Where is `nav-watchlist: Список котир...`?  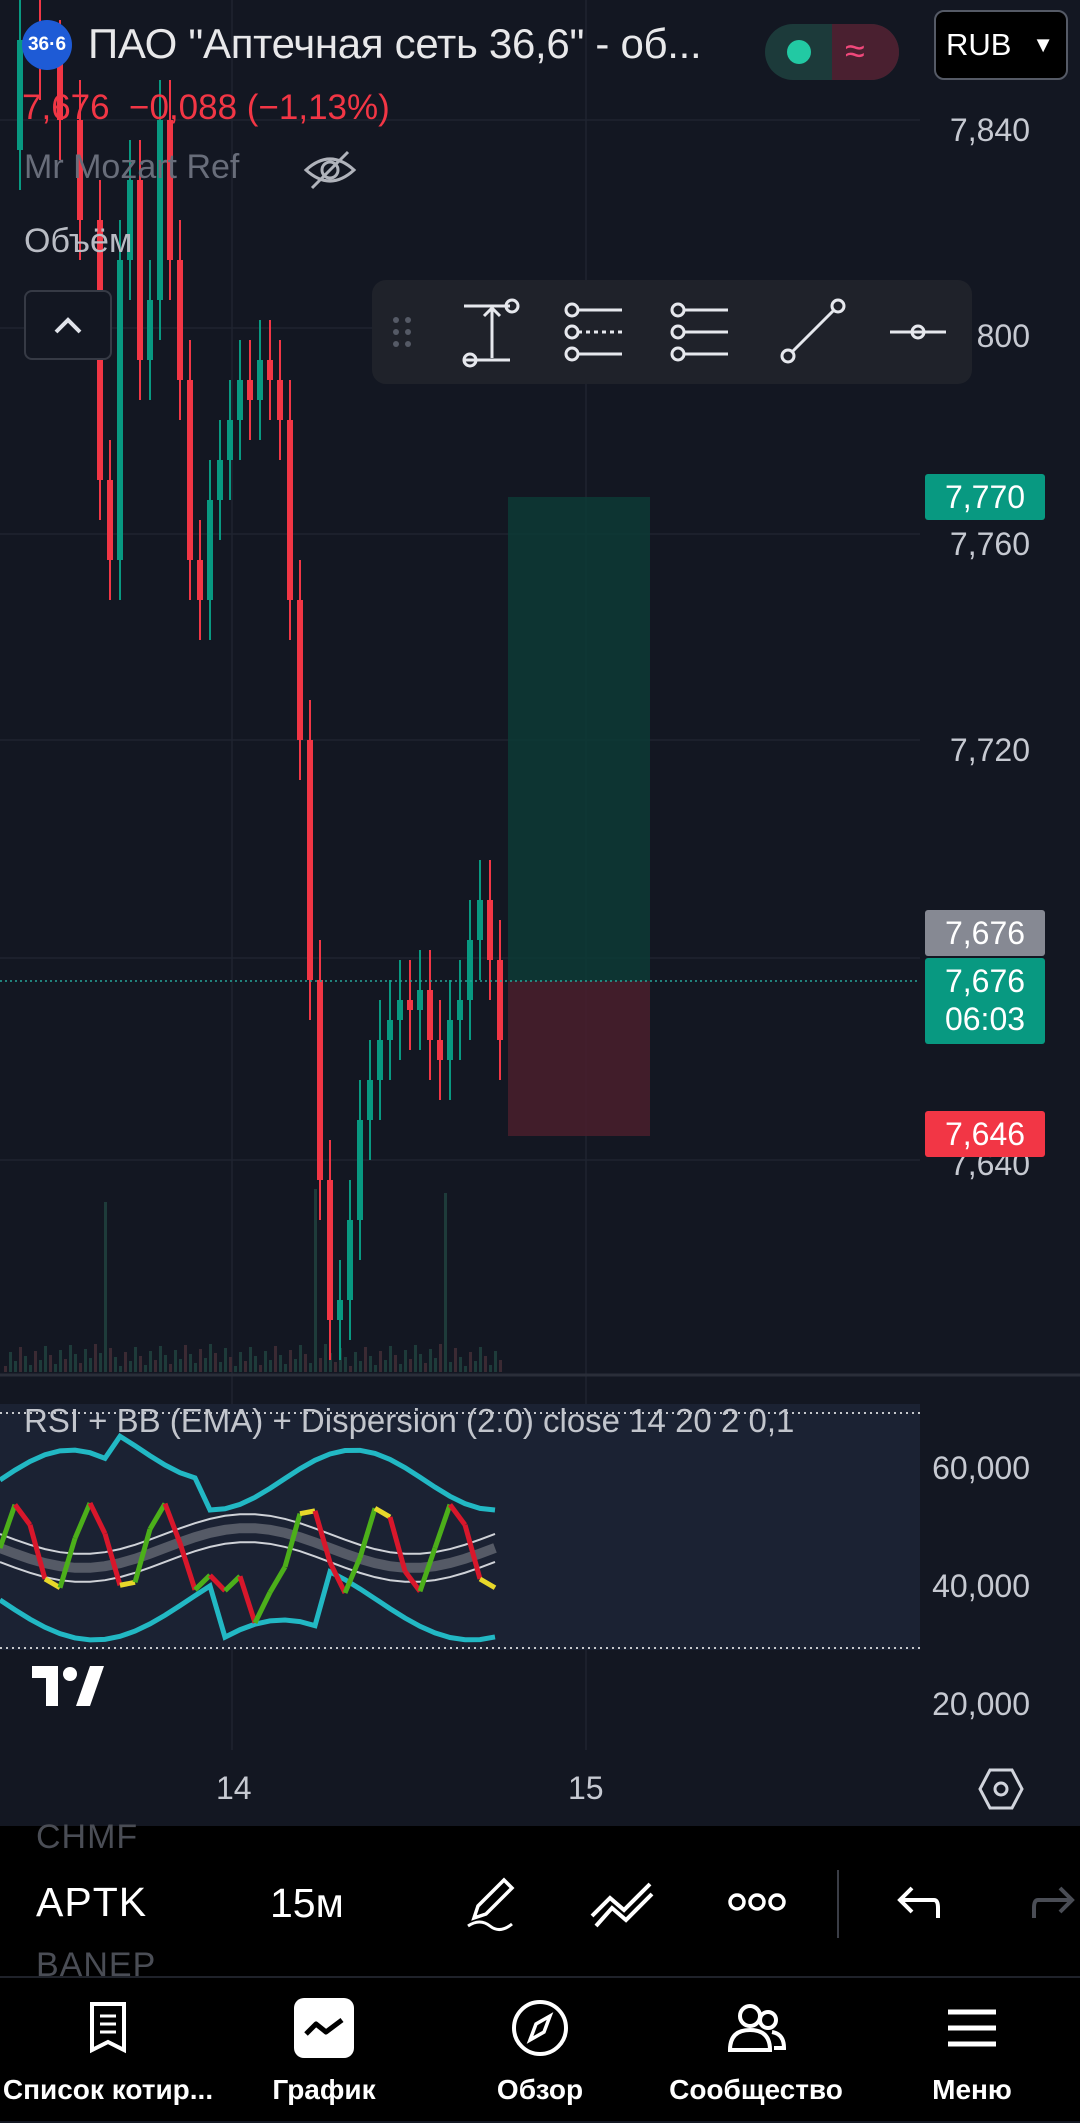 nav-watchlist: Список котир... is located at coordinates (108, 2050).